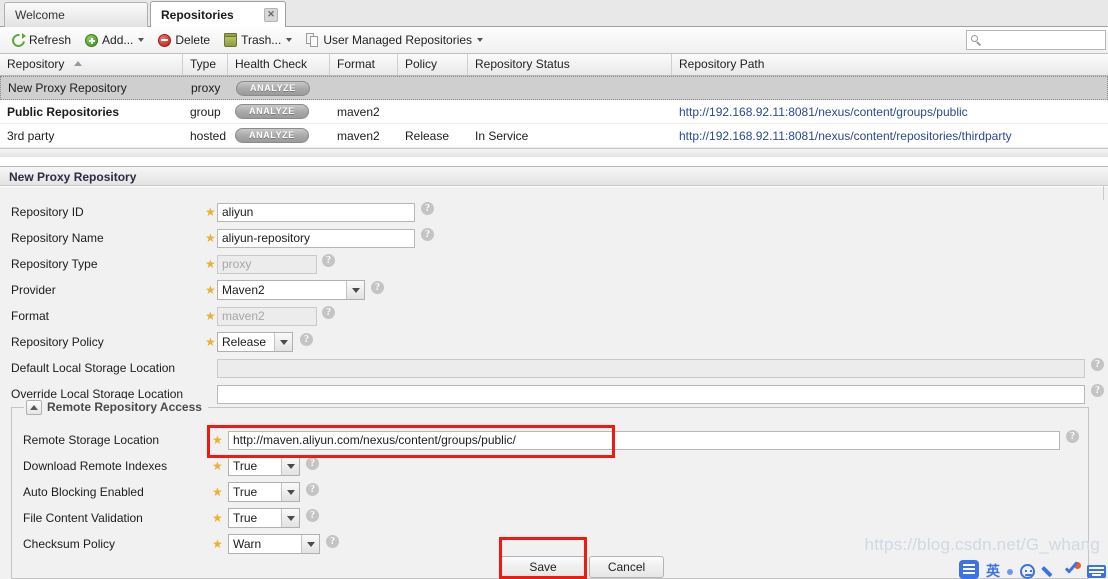  Describe the element at coordinates (205, 64) in the screenshot. I see `column-header-type: Type` at that location.